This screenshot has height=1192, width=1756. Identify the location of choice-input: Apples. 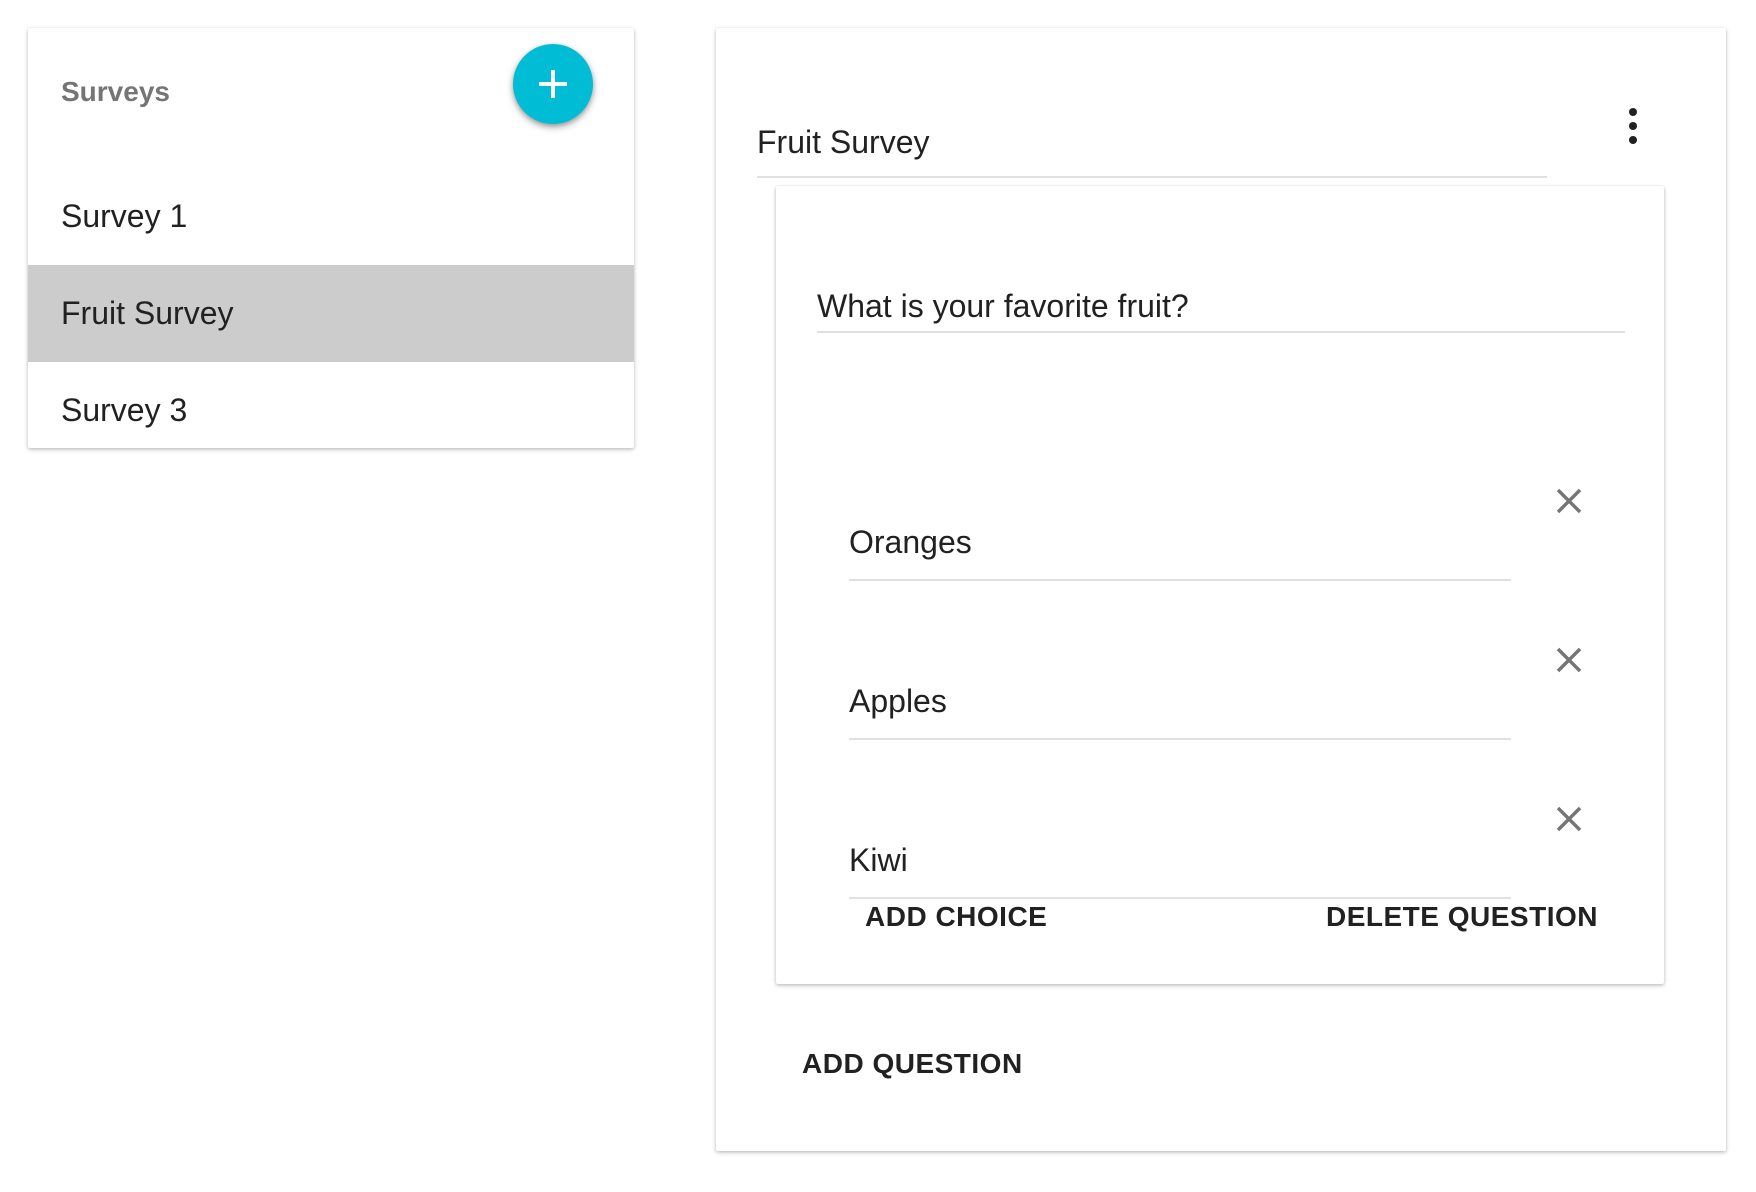
(1180, 680).